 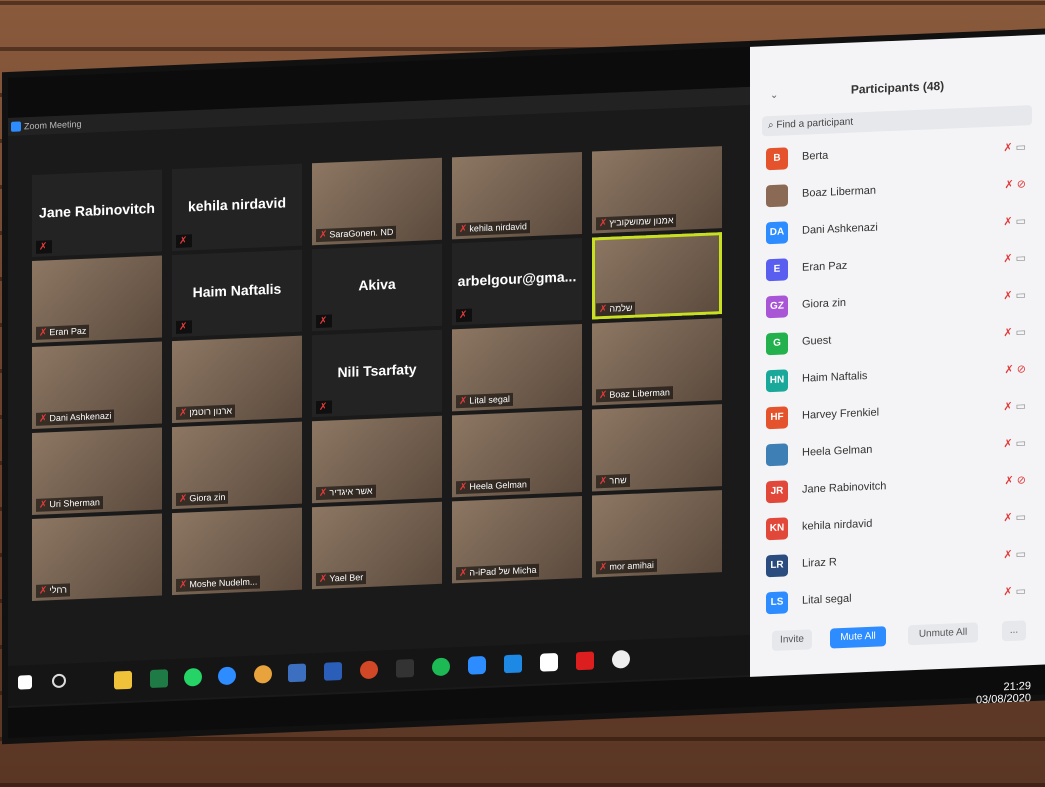 What do you see at coordinates (777, 307) in the screenshot?
I see `avatar: GZ` at bounding box center [777, 307].